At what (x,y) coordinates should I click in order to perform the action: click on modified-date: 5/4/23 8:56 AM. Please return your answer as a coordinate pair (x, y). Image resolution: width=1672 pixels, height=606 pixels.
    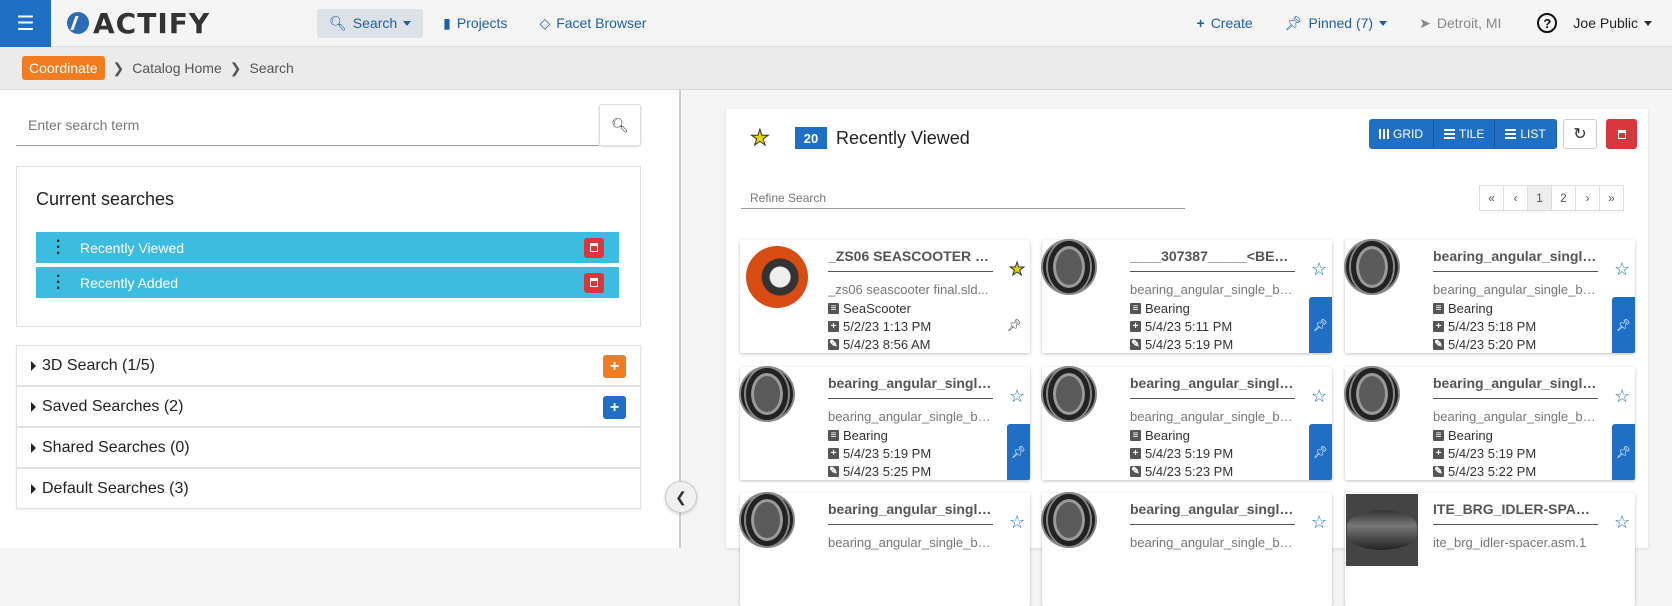
    Looking at the image, I should click on (887, 344).